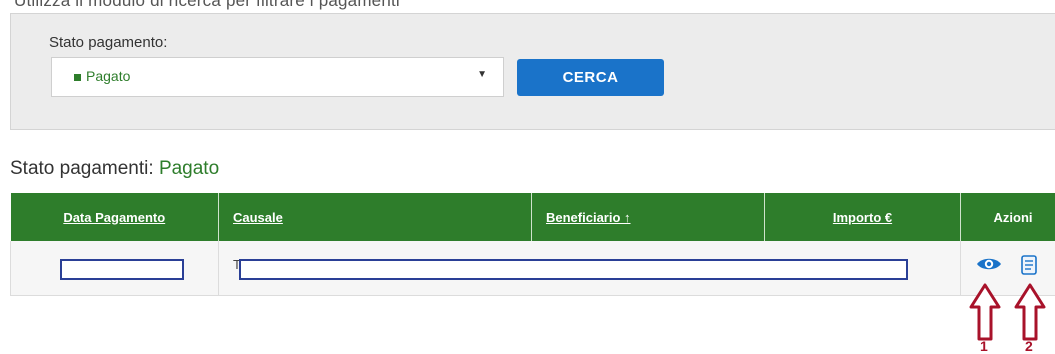 The height and width of the screenshot is (354, 1055). I want to click on payment-status-label: Stato pagamento:, so click(108, 42).